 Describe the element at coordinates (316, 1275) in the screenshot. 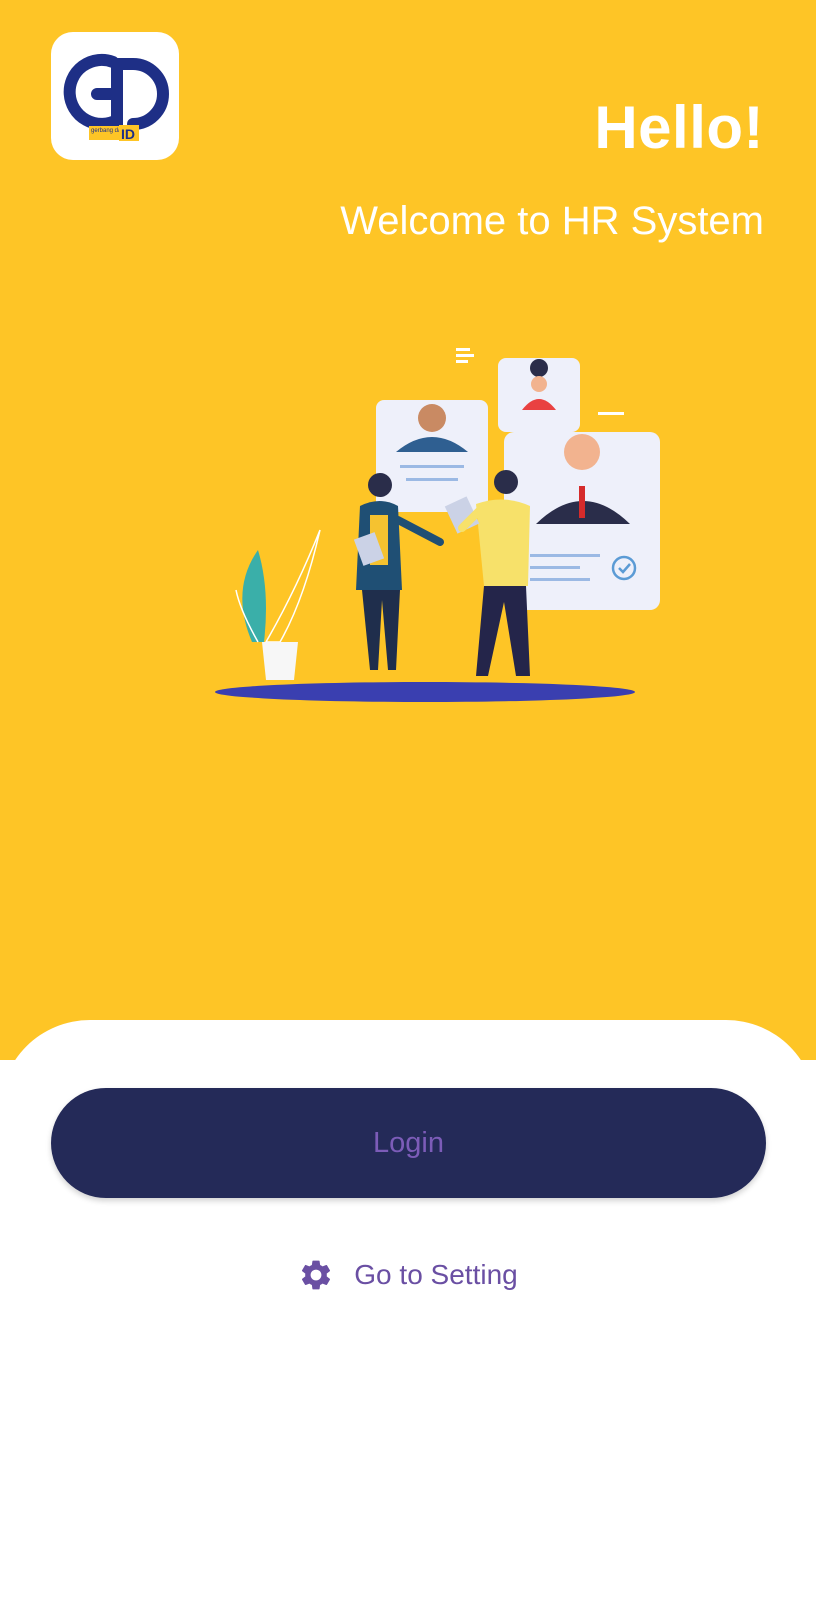

I see `gear-icon` at that location.